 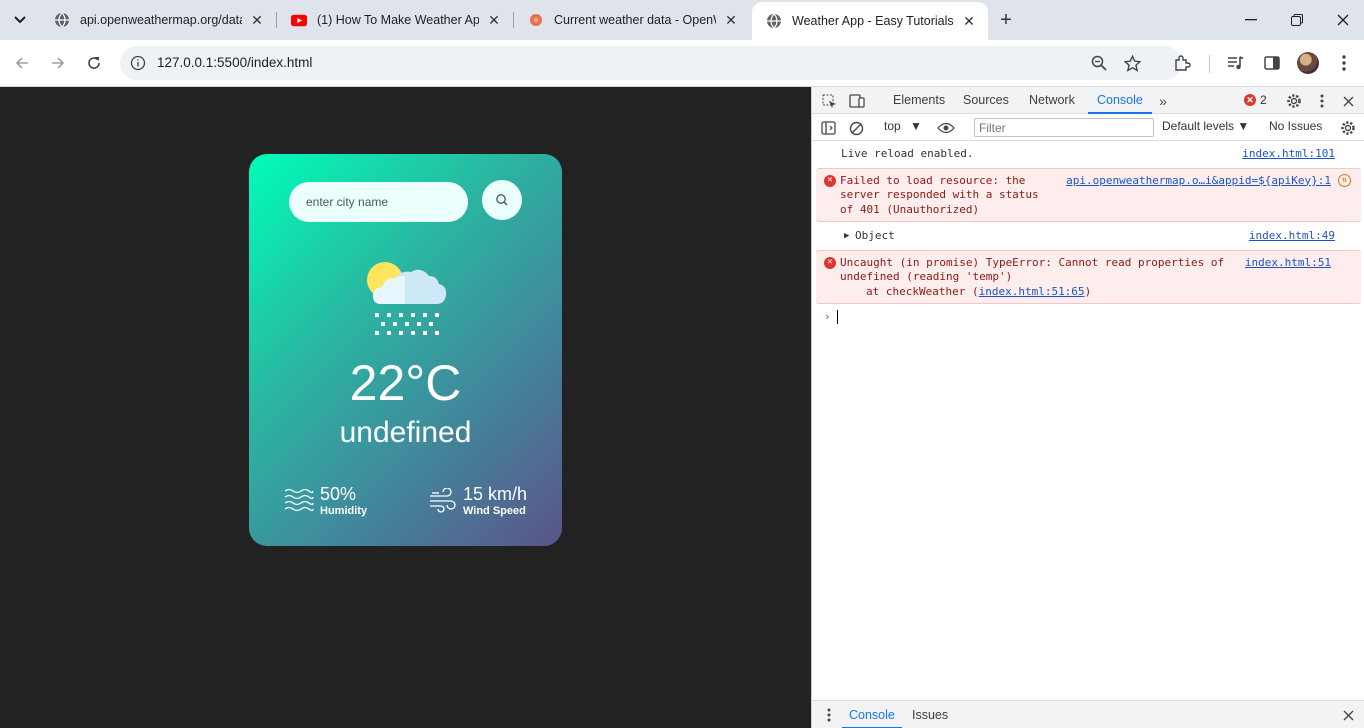 What do you see at coordinates (1344, 180) in the screenshot?
I see `network-request-icon: ⇅` at bounding box center [1344, 180].